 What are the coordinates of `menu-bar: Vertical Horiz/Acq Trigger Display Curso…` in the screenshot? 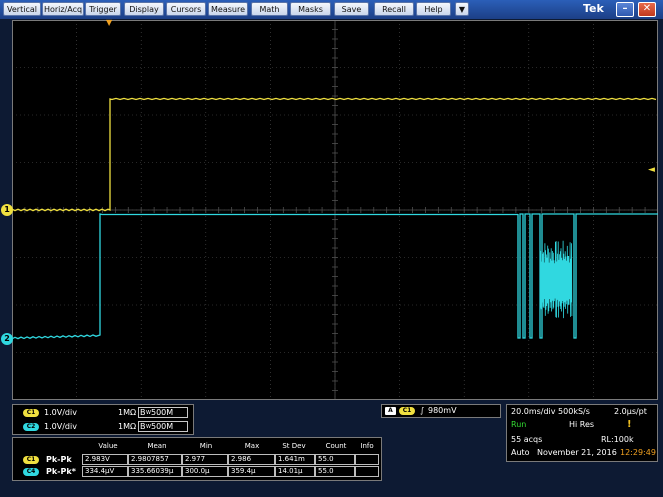 It's located at (331, 9).